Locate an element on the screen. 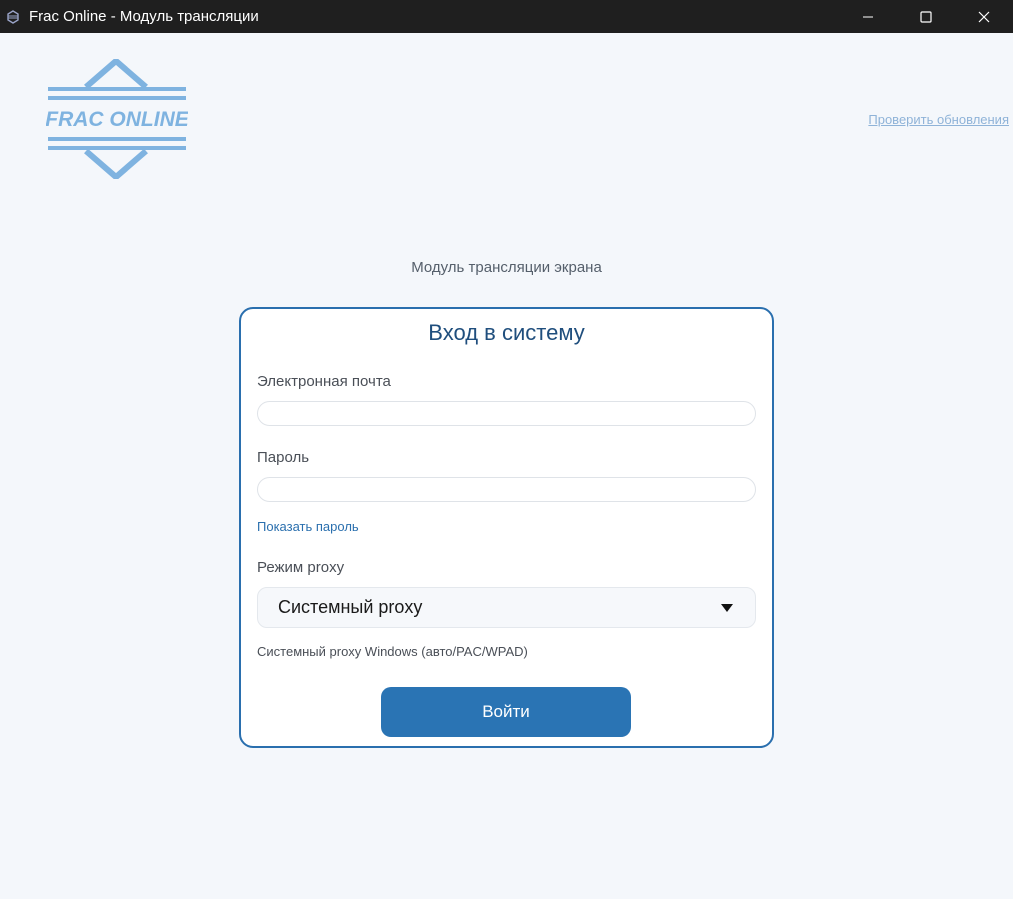  proxy-mode-label: Режим proxy is located at coordinates (301, 567).